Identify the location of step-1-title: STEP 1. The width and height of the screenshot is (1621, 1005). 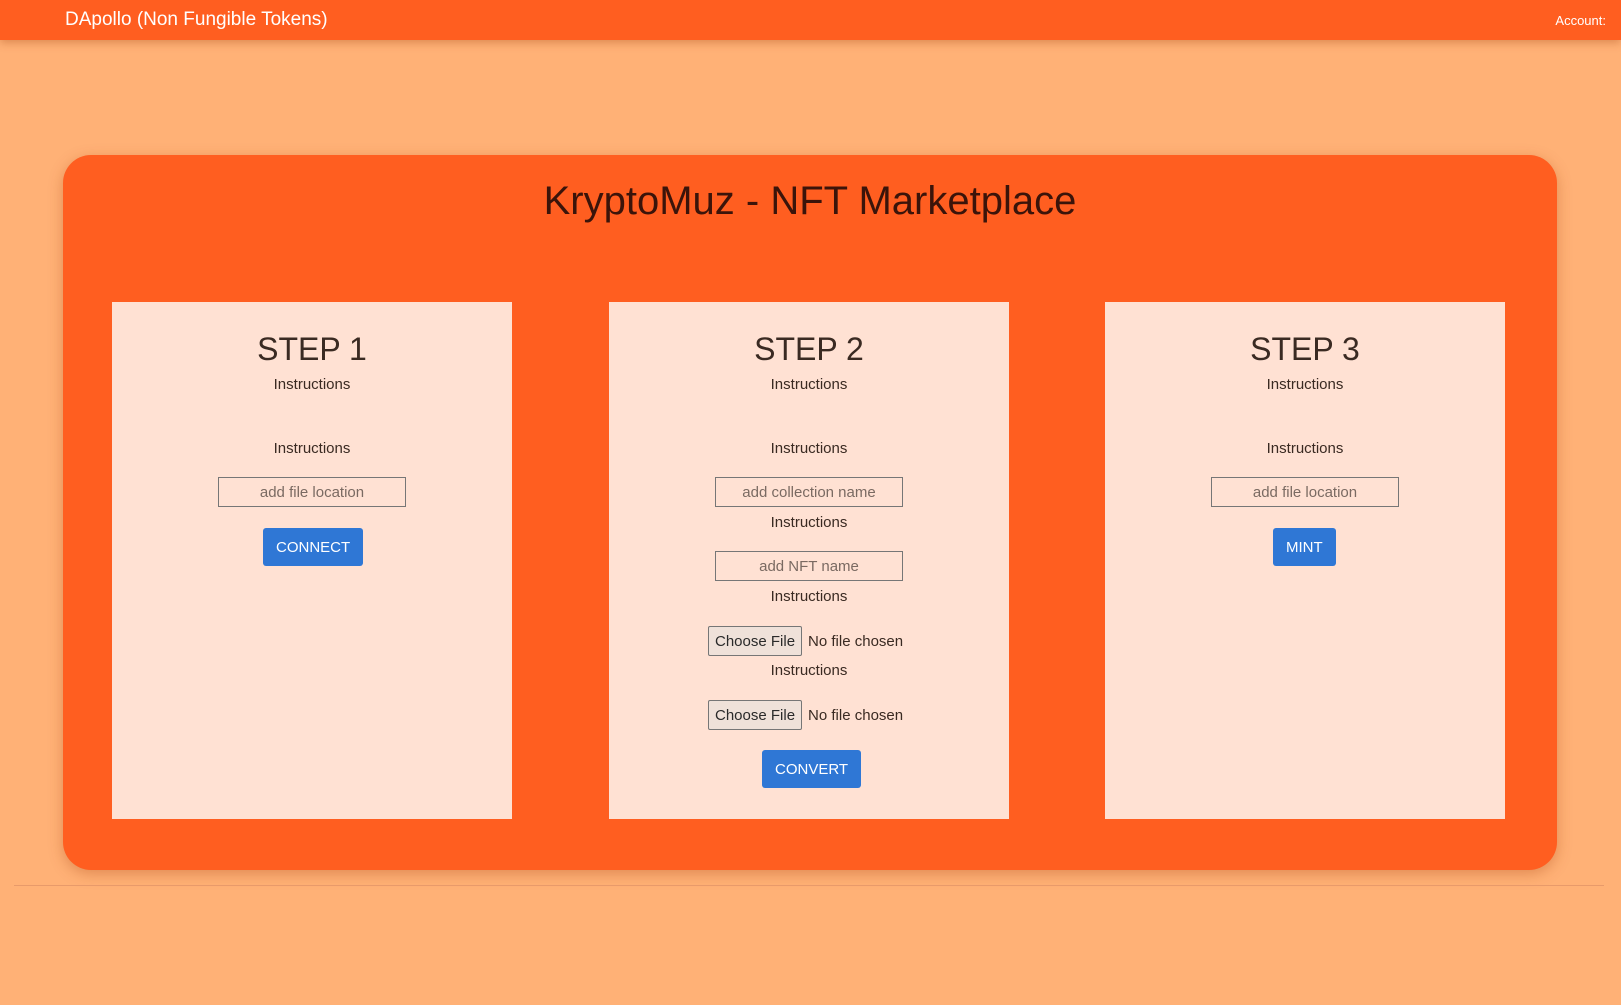
(312, 349).